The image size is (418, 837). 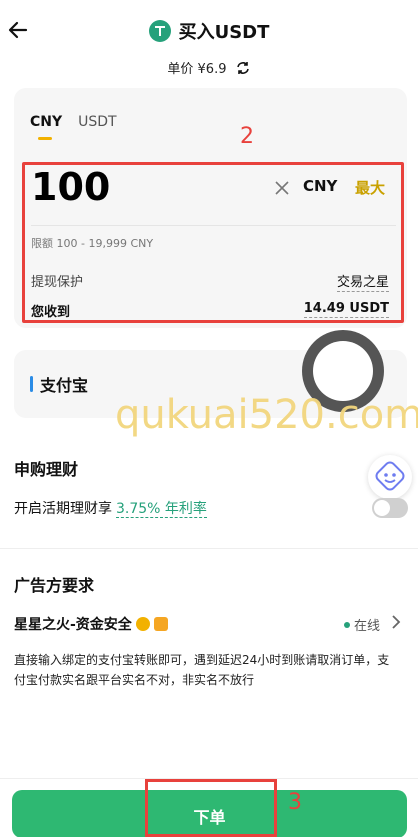 What do you see at coordinates (367, 626) in the screenshot?
I see `online-status-label: 在线` at bounding box center [367, 626].